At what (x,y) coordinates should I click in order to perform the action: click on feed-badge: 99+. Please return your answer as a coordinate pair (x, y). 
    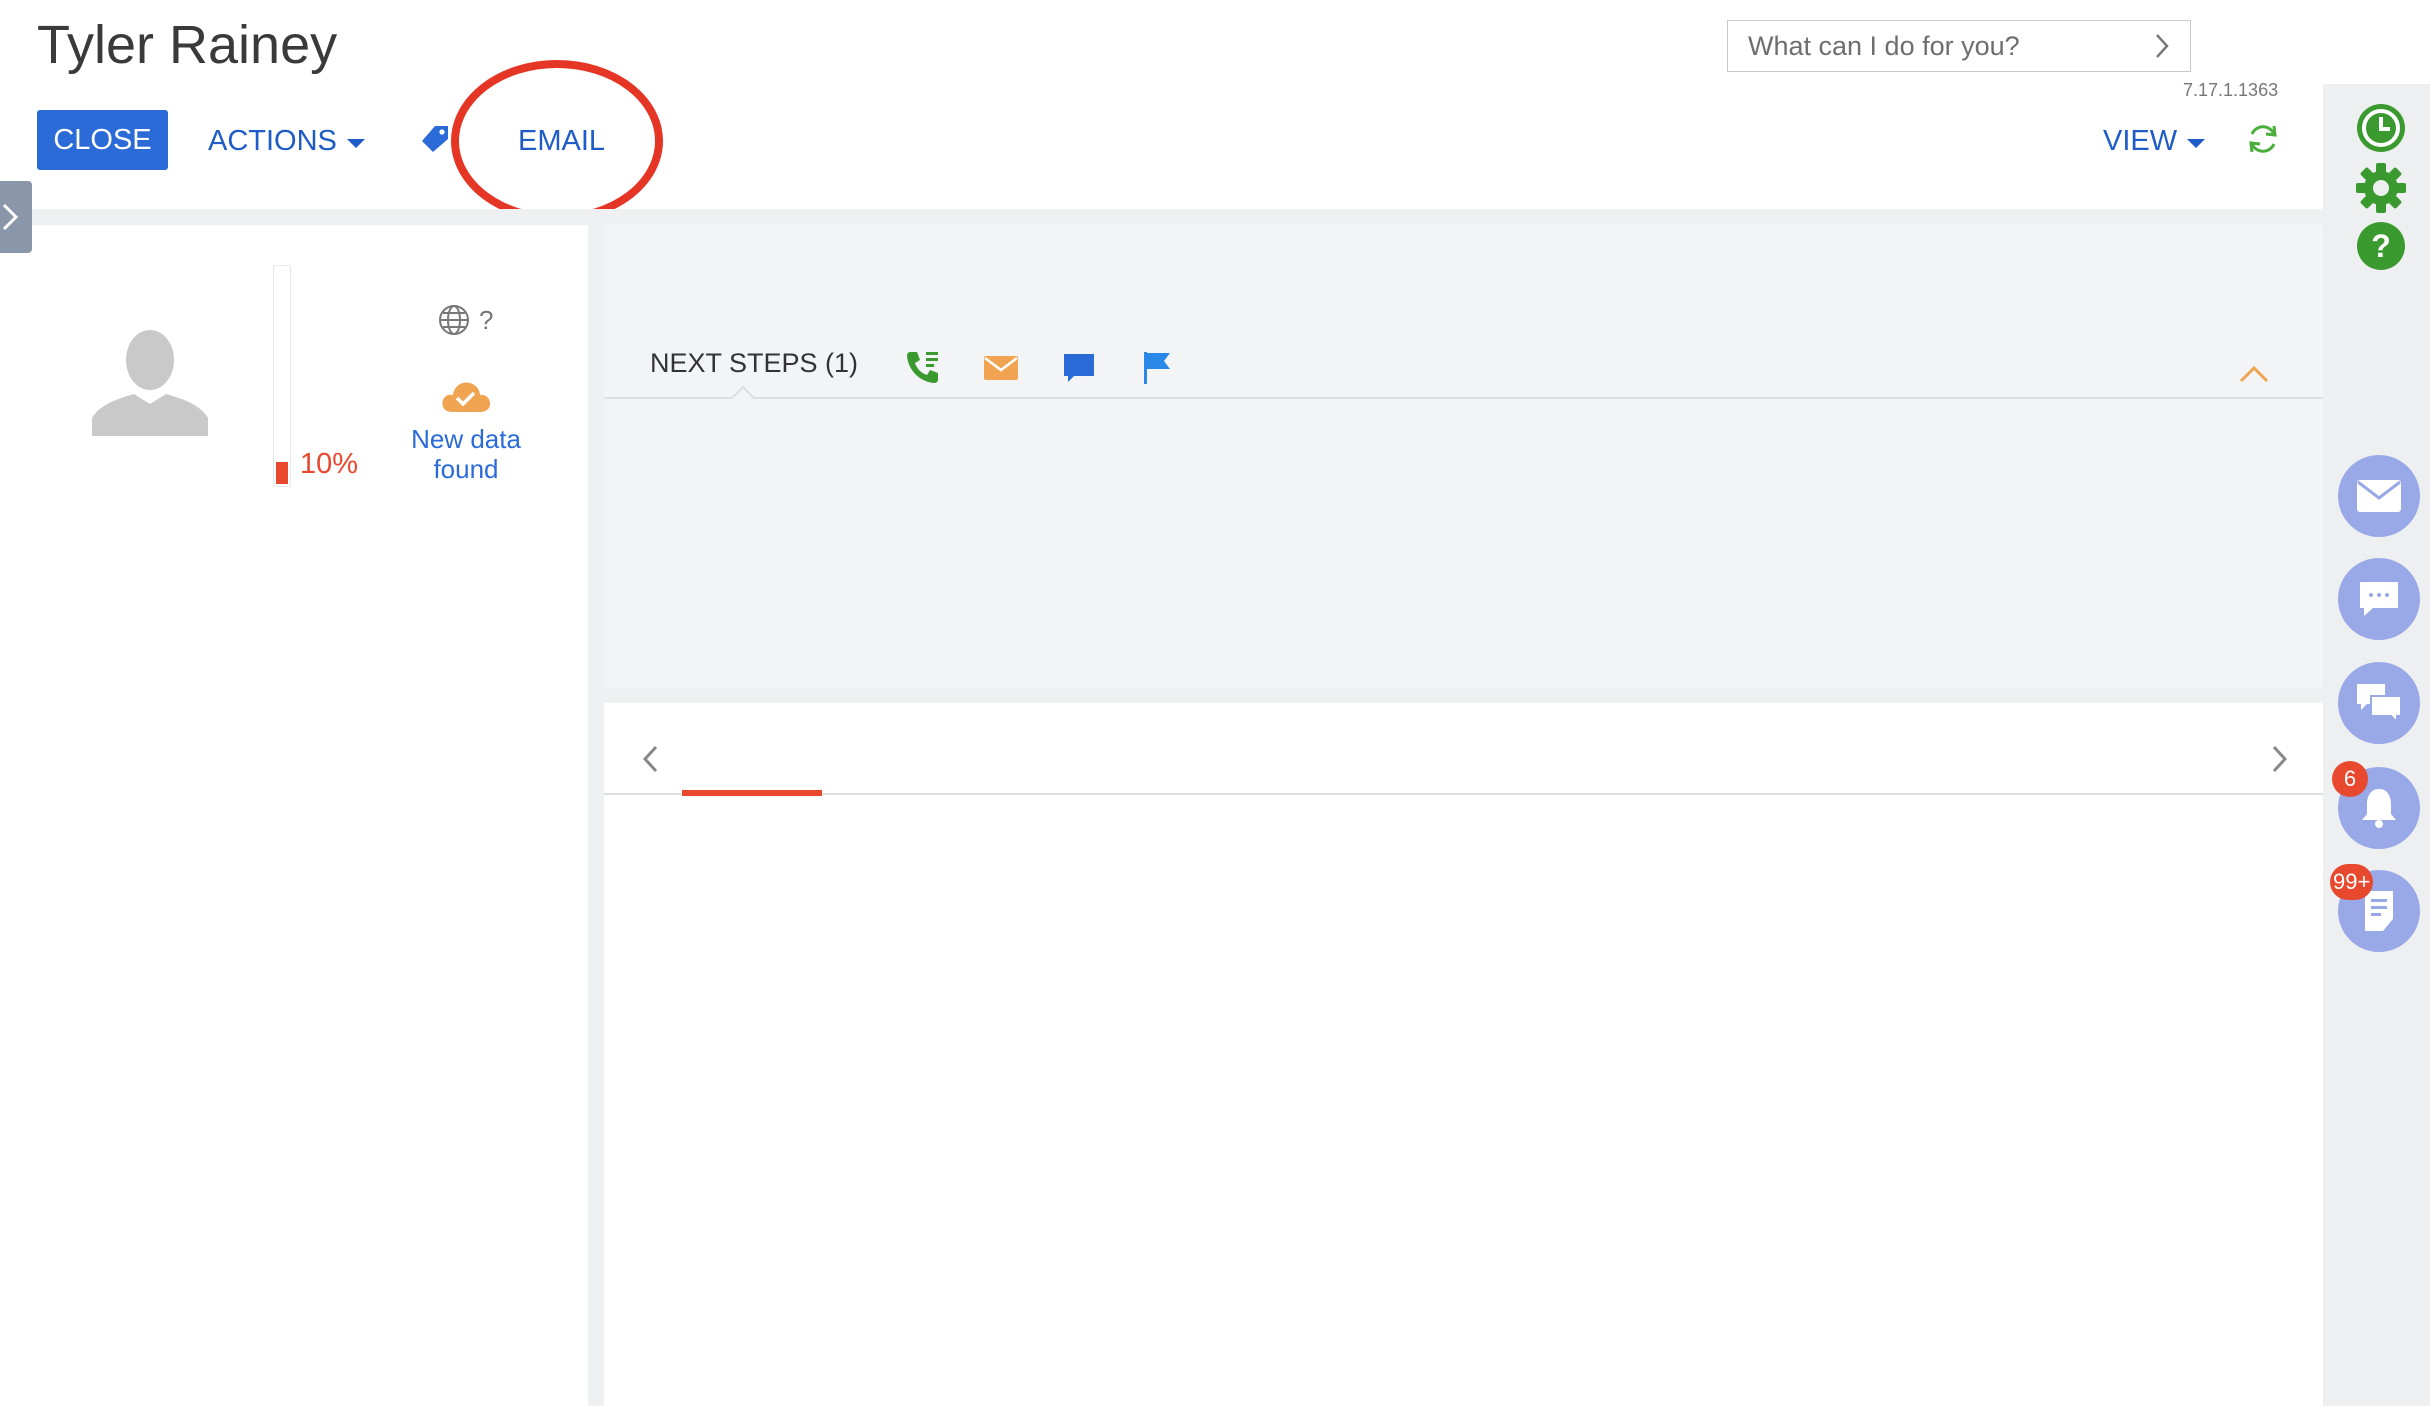
    Looking at the image, I should click on (2352, 882).